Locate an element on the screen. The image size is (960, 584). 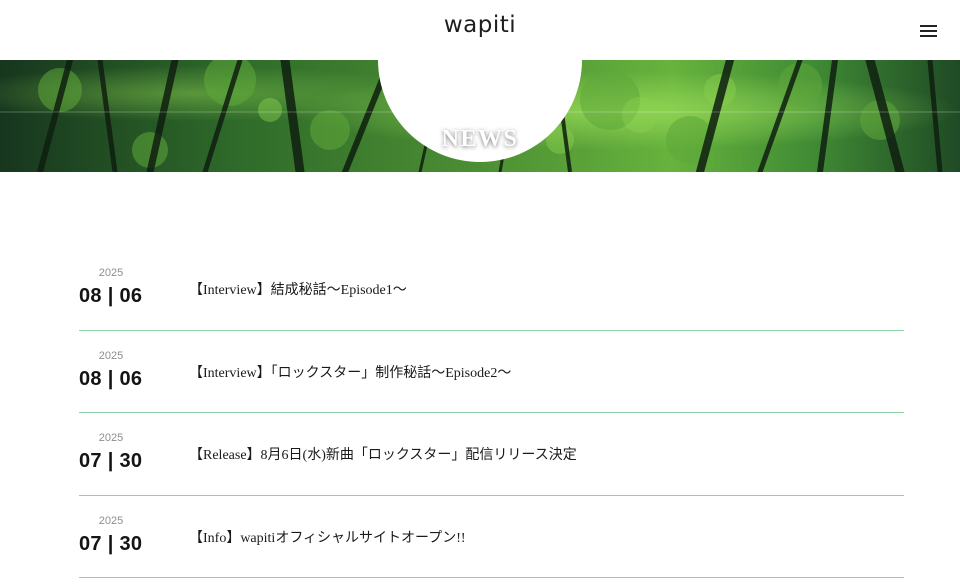
site-header: wapiti is located at coordinates (480, 30).